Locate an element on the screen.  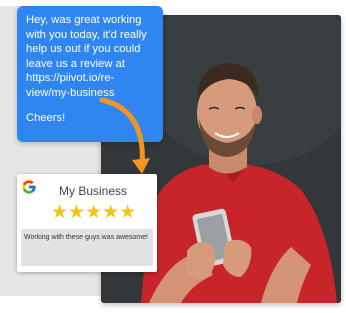
curved-arrow-icon is located at coordinates (124, 135).